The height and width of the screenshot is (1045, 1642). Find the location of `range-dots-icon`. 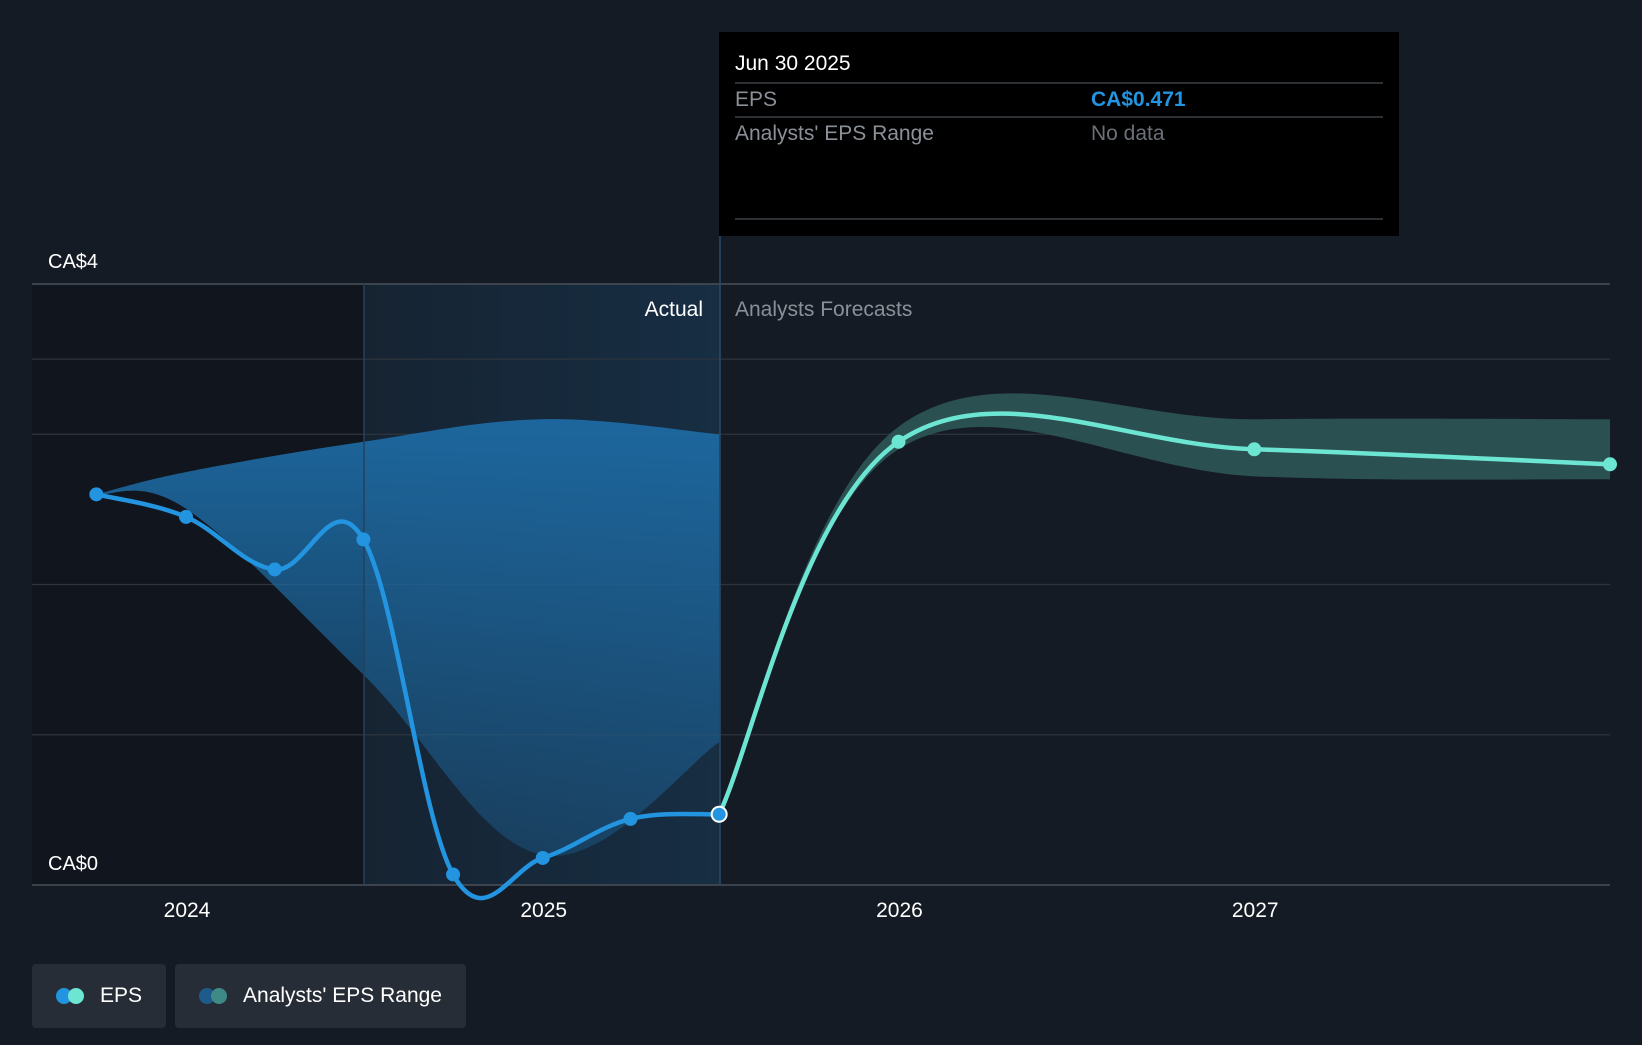

range-dots-icon is located at coordinates (214, 996).